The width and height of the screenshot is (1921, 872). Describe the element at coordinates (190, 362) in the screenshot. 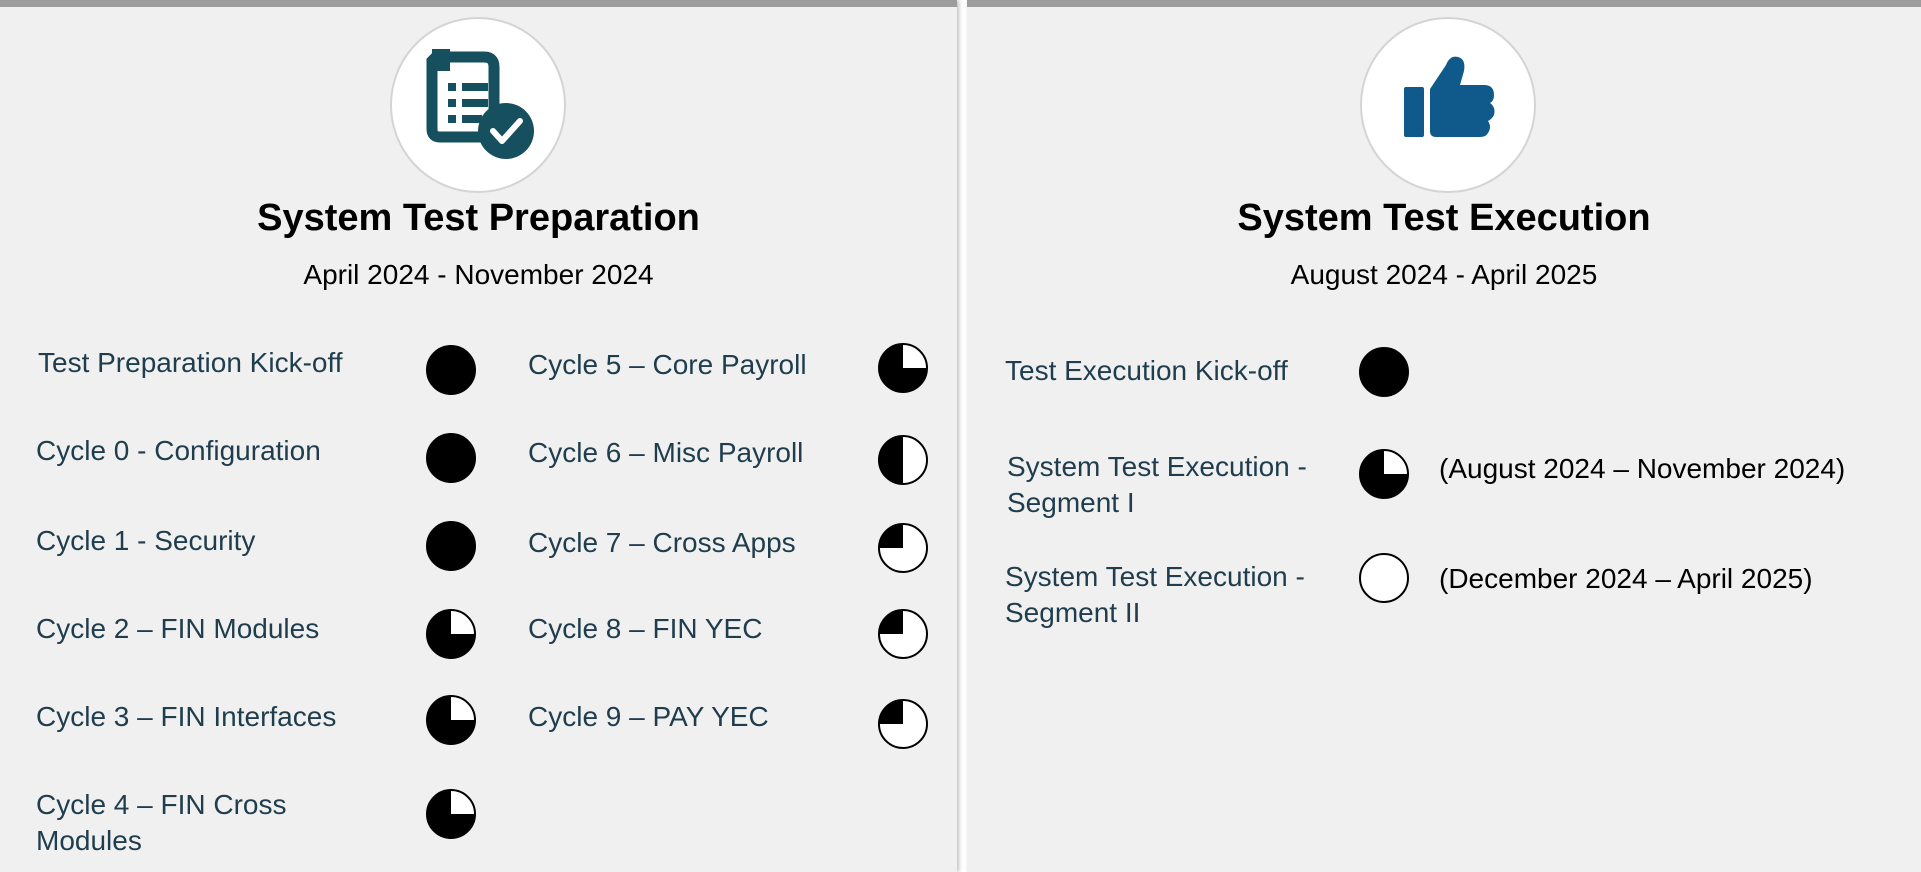

I see `prep-item-label: Test Preparation Kick-off` at that location.